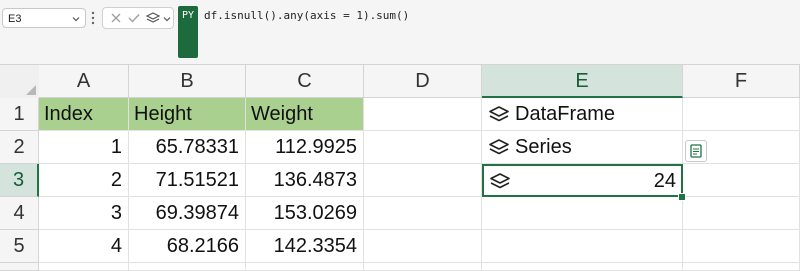 Image resolution: width=800 pixels, height=271 pixels. What do you see at coordinates (565, 114) in the screenshot?
I see `cell-e1-text: DataFrame` at bounding box center [565, 114].